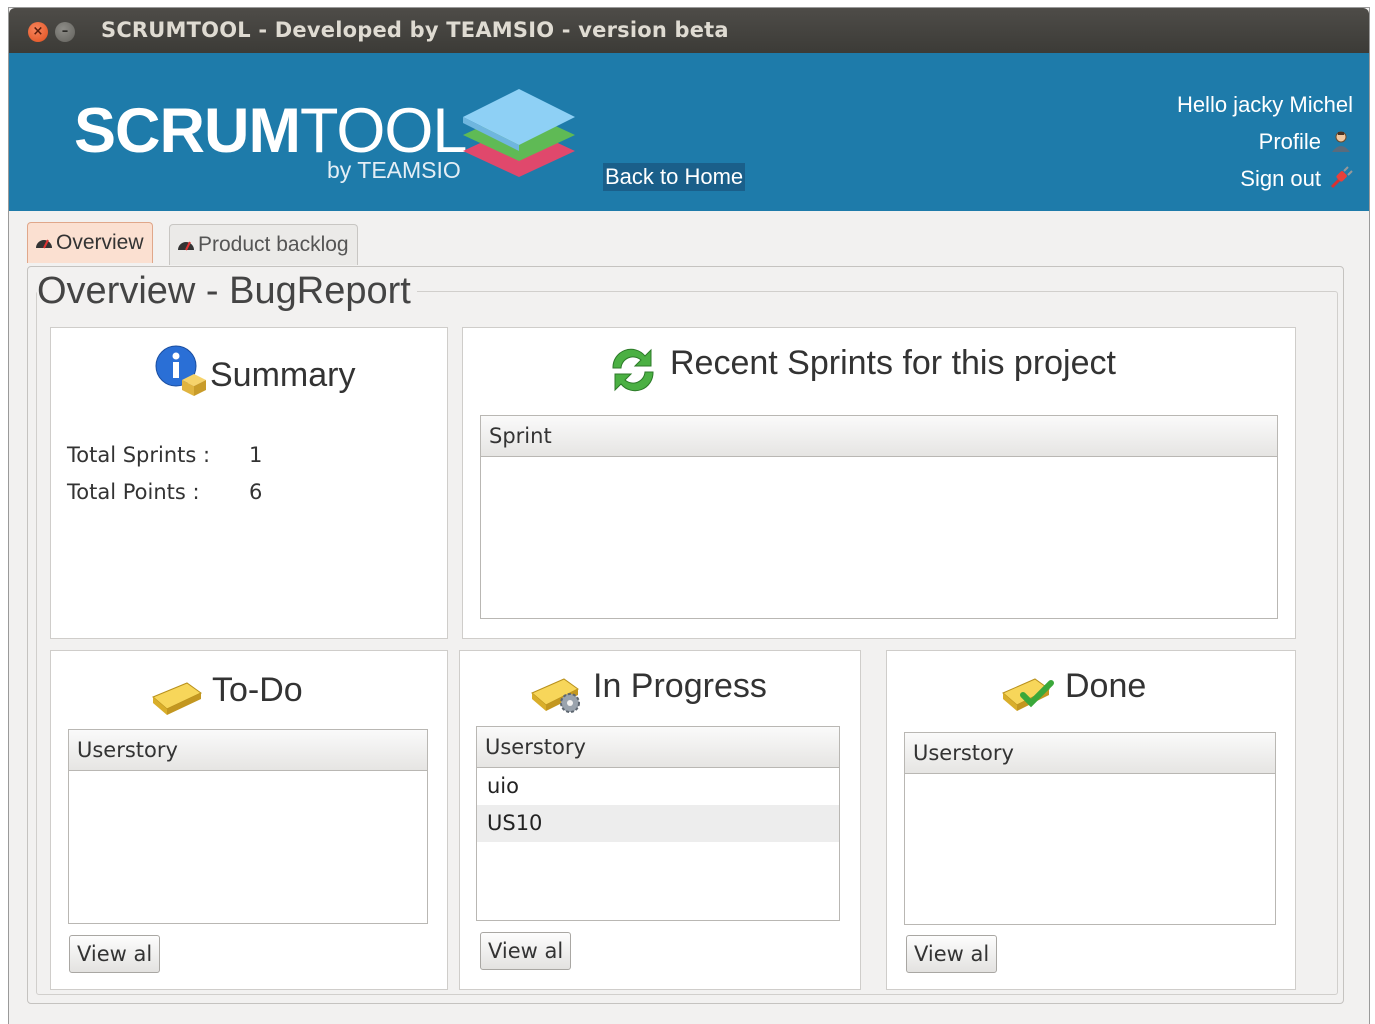  I want to click on info-icon, so click(180, 370).